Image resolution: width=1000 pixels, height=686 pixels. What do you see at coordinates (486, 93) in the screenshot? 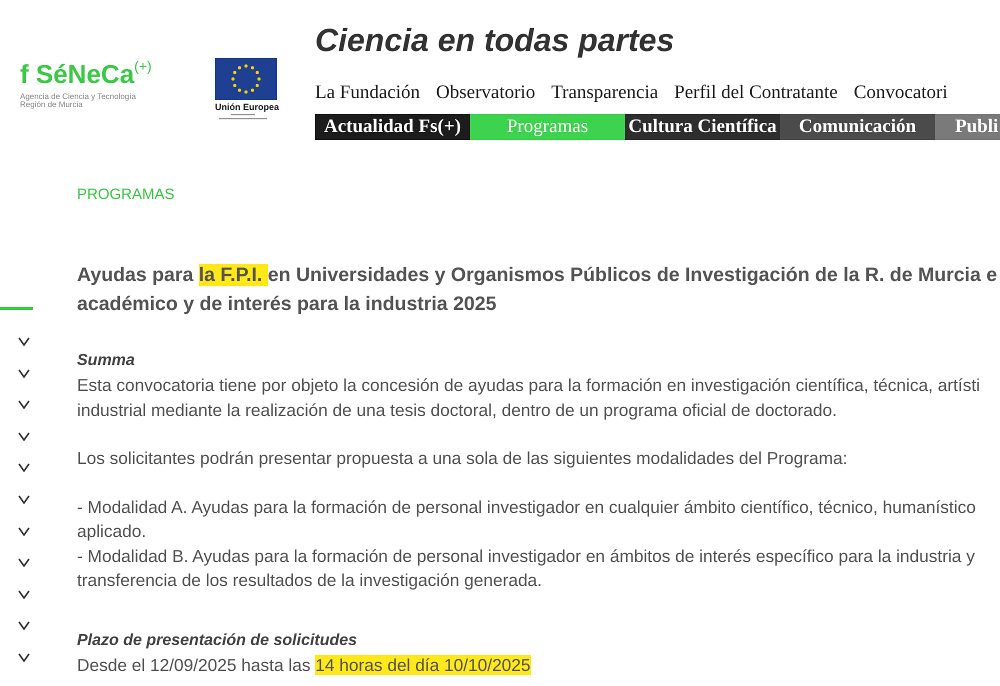
I see `menu-link: Observatorio` at bounding box center [486, 93].